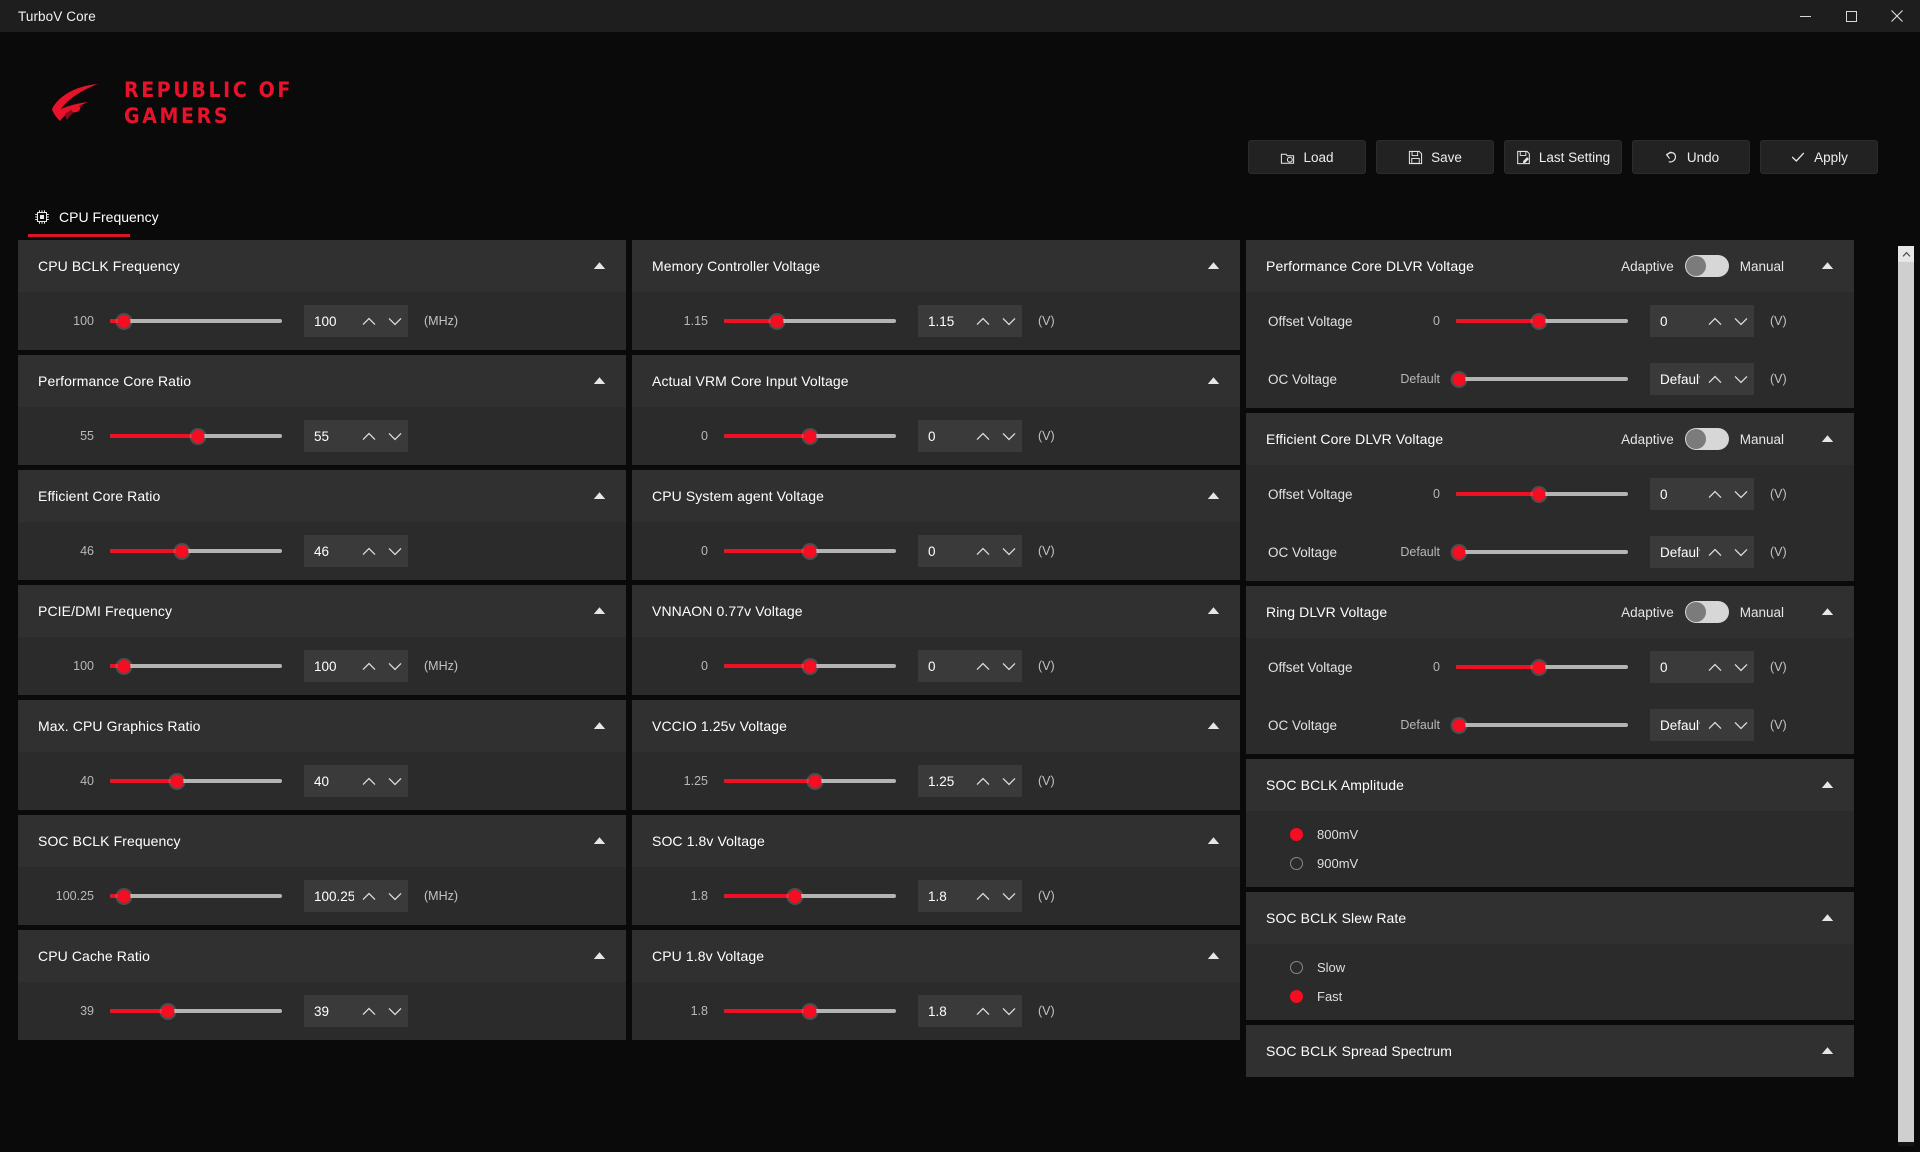  What do you see at coordinates (936, 381) in the screenshot?
I see `setting-card-header: Actual VRM Core Input Voltage` at bounding box center [936, 381].